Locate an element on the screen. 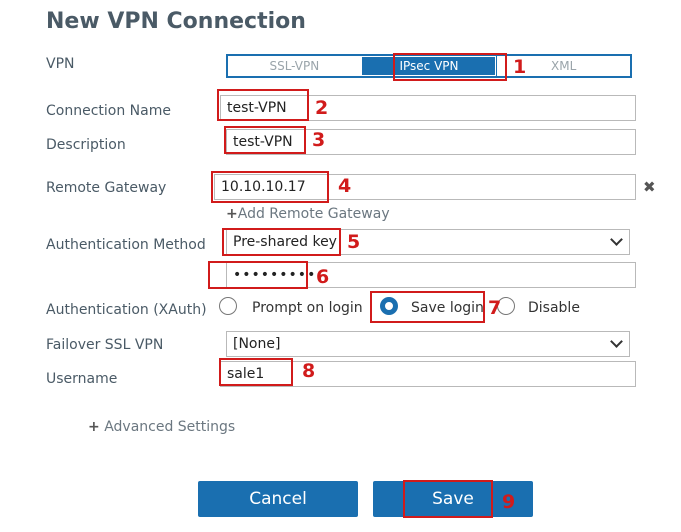  add-remote-gateway-link: +Add Remote Gateway is located at coordinates (308, 214).